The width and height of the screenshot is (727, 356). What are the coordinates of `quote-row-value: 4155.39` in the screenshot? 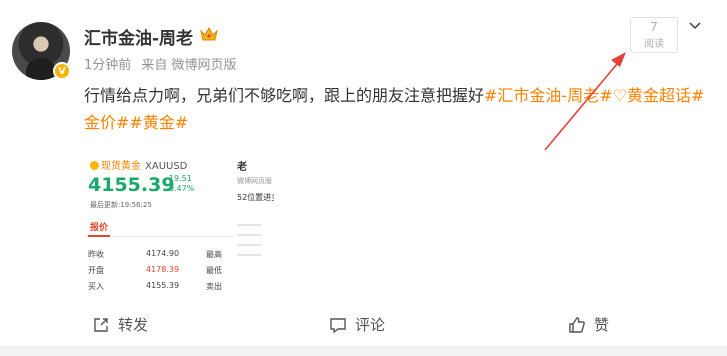 It's located at (163, 285).